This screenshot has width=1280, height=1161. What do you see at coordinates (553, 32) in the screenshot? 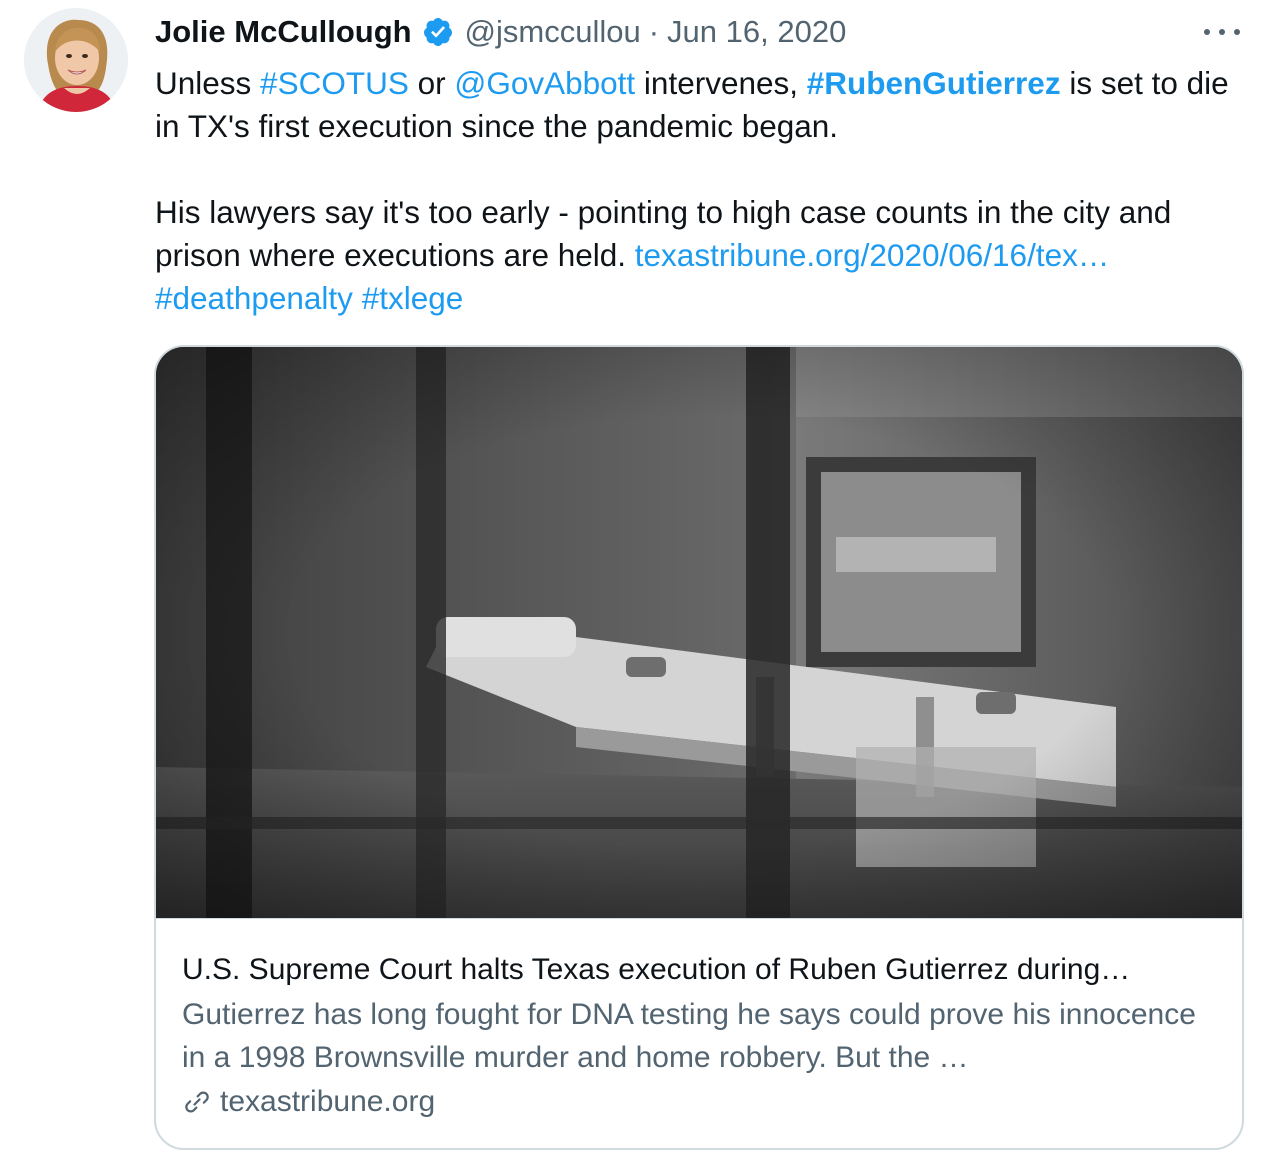
I see `author-handle: @jsmccullou` at bounding box center [553, 32].